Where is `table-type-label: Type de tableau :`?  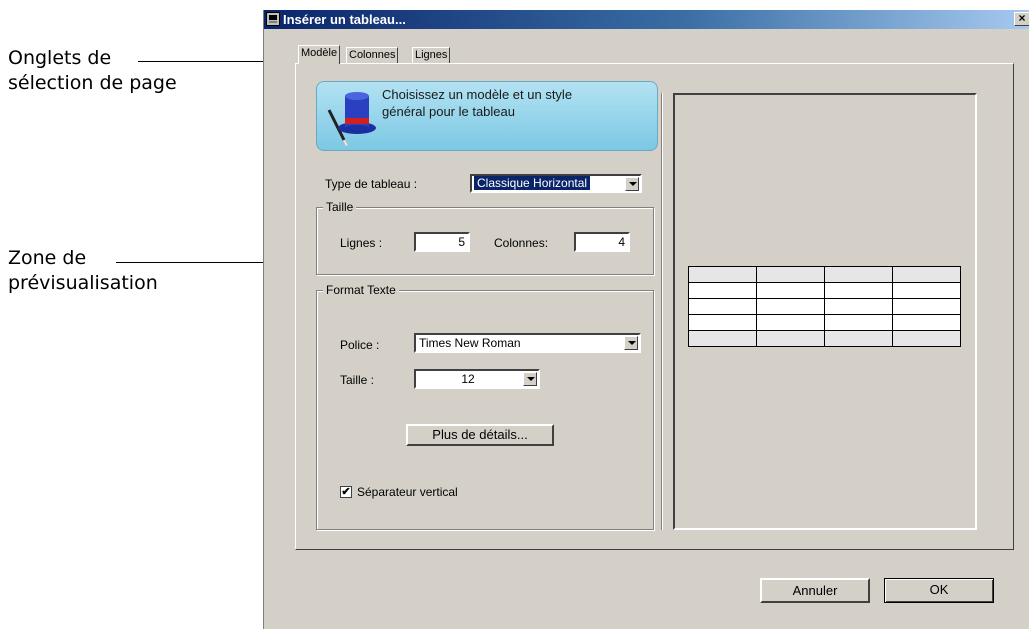 table-type-label: Type de tableau : is located at coordinates (371, 184).